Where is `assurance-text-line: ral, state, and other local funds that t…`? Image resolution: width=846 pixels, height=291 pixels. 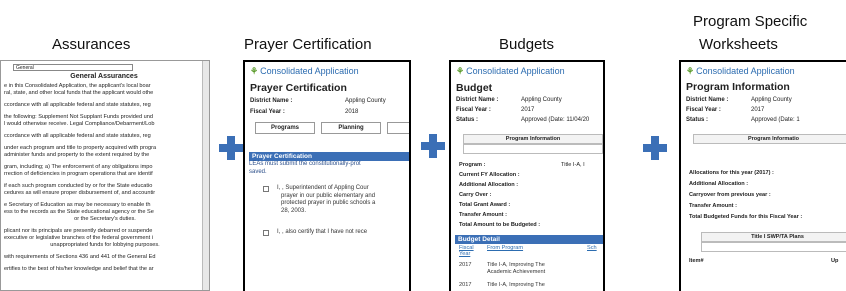
assurance-text-line: ral, state, and other local funds that t… is located at coordinates (79, 93).